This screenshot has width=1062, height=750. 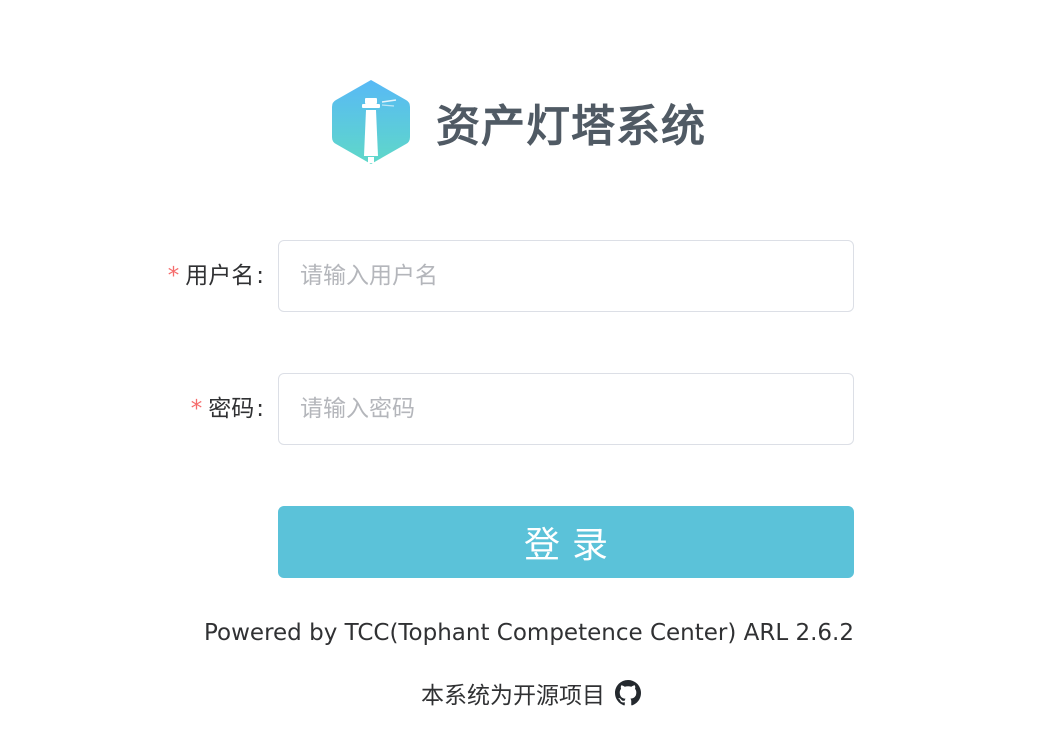 What do you see at coordinates (231, 409) in the screenshot?
I see `password-label-text: 密码` at bounding box center [231, 409].